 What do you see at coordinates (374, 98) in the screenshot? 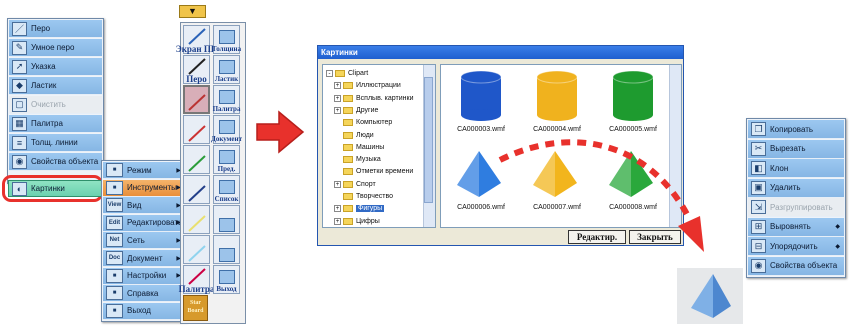
I see `tree-node: + Всплыв. картинки` at bounding box center [374, 98].